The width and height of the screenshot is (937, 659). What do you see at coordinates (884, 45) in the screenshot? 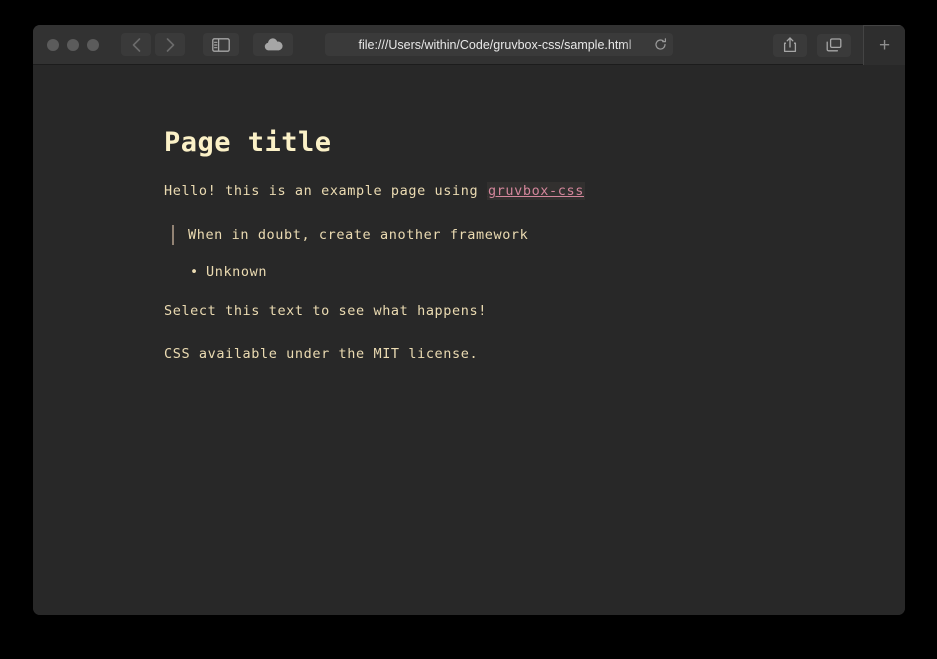
I see `new-tab-button: +` at bounding box center [884, 45].